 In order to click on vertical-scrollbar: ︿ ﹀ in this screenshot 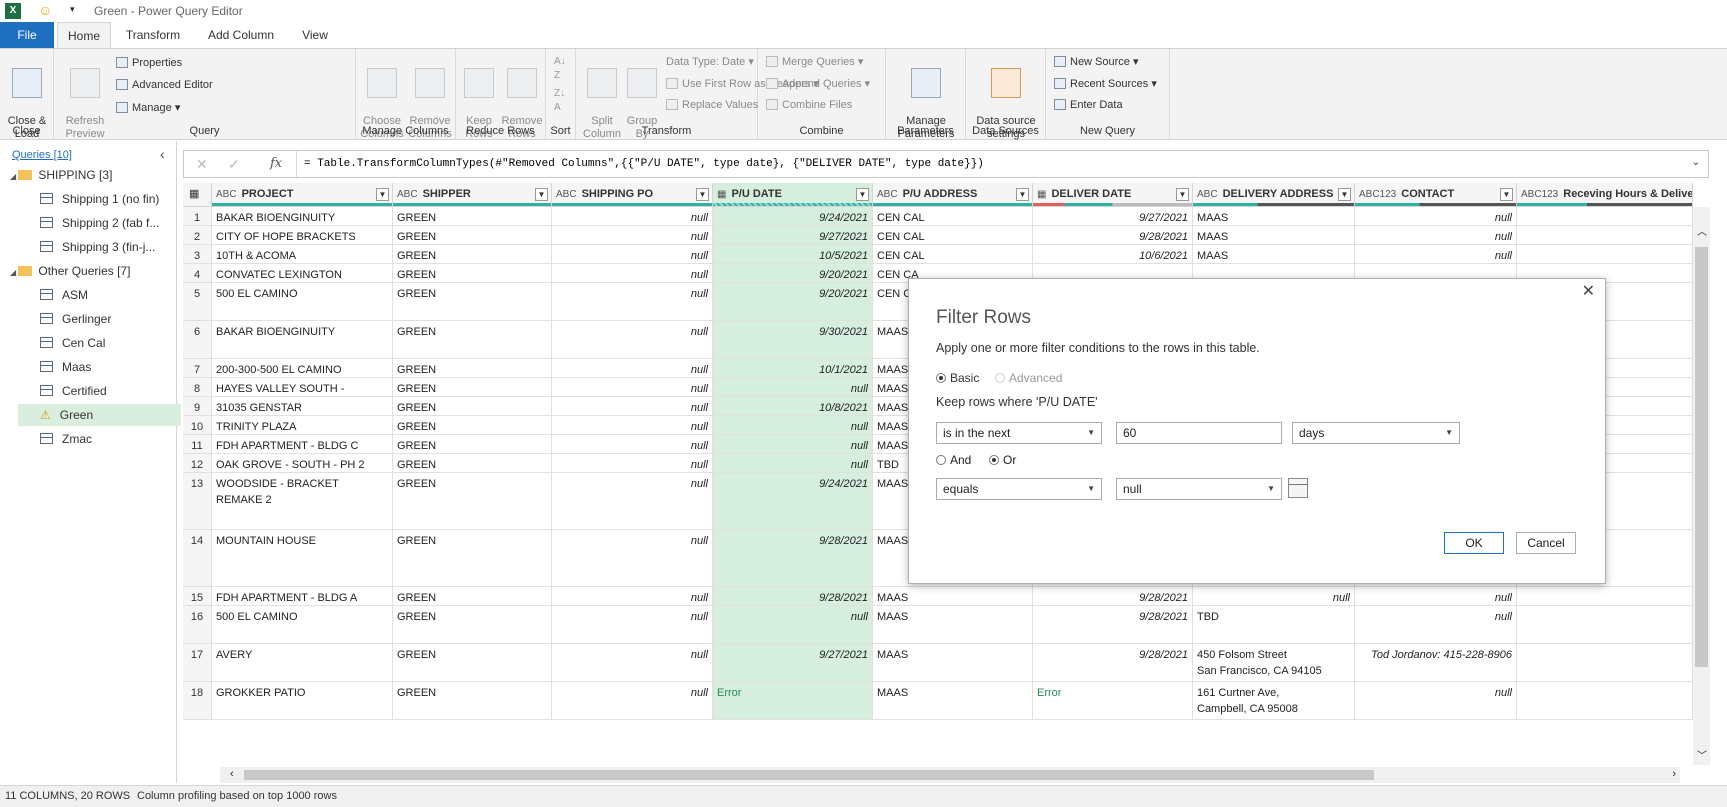, I will do `click(1701, 486)`.